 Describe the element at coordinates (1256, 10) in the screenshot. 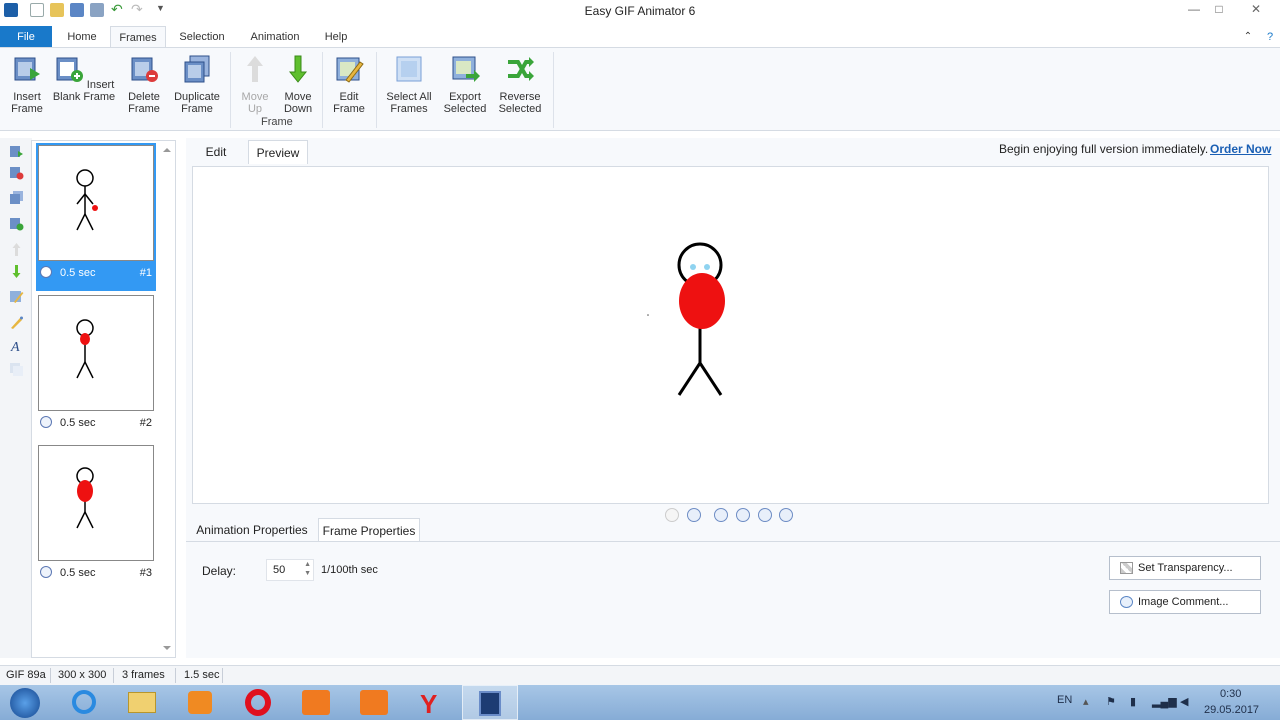

I see `close-button: ✕` at that location.